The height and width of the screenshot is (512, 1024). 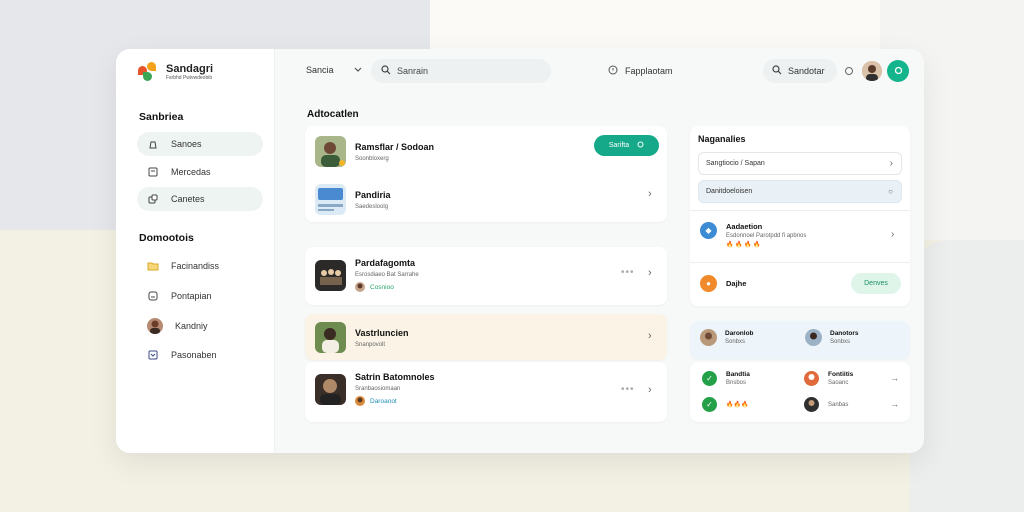 I want to click on background-shape, so click(x=967, y=376).